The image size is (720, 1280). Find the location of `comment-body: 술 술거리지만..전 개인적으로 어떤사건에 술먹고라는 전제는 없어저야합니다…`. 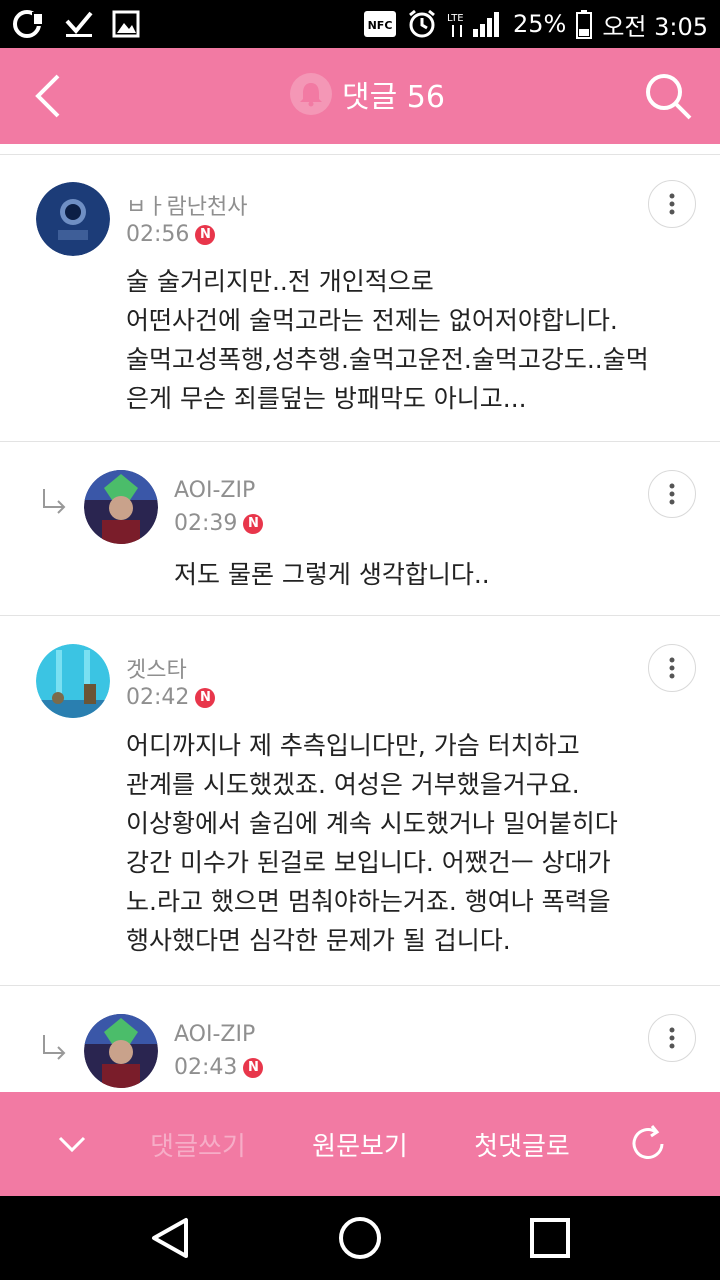

comment-body: 술 술거리지만..전 개인적으로 어떤사건에 술먹고라는 전제는 없어저야합니다… is located at coordinates (387, 340).